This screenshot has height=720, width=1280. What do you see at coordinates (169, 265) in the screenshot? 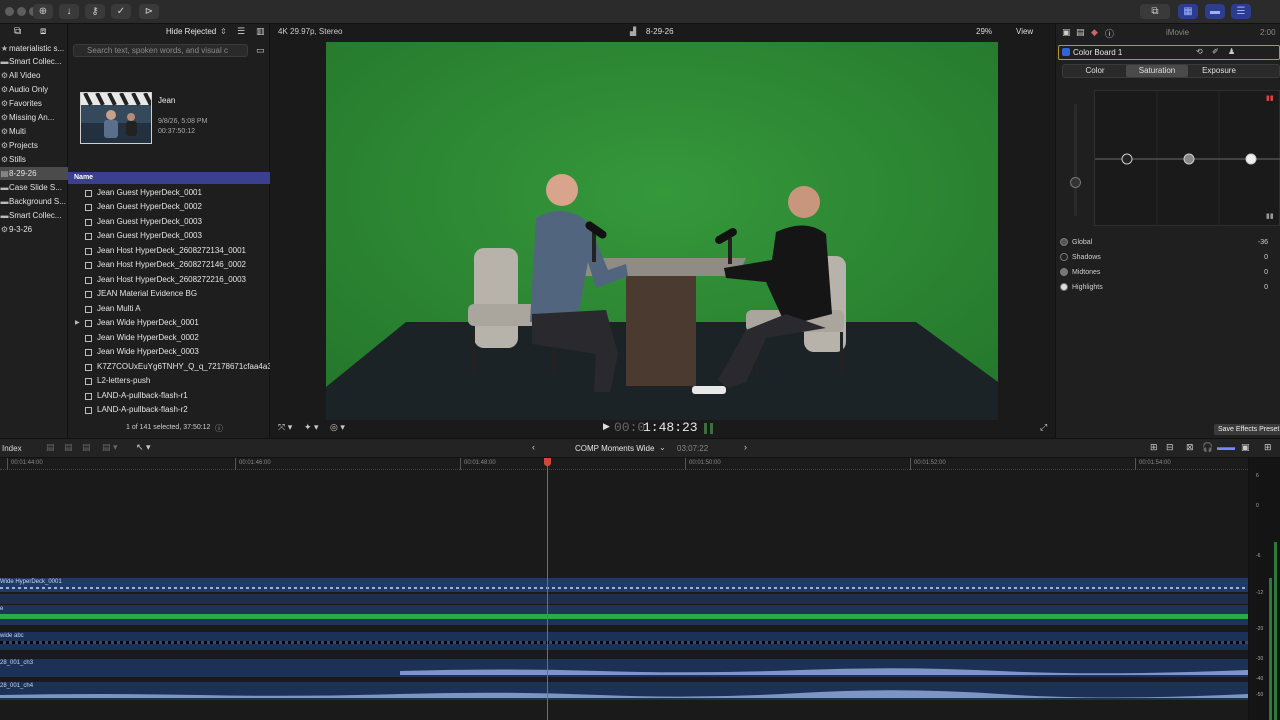
I see `list-item: Jean Host HyperDeck_2608272146_0002` at bounding box center [169, 265].